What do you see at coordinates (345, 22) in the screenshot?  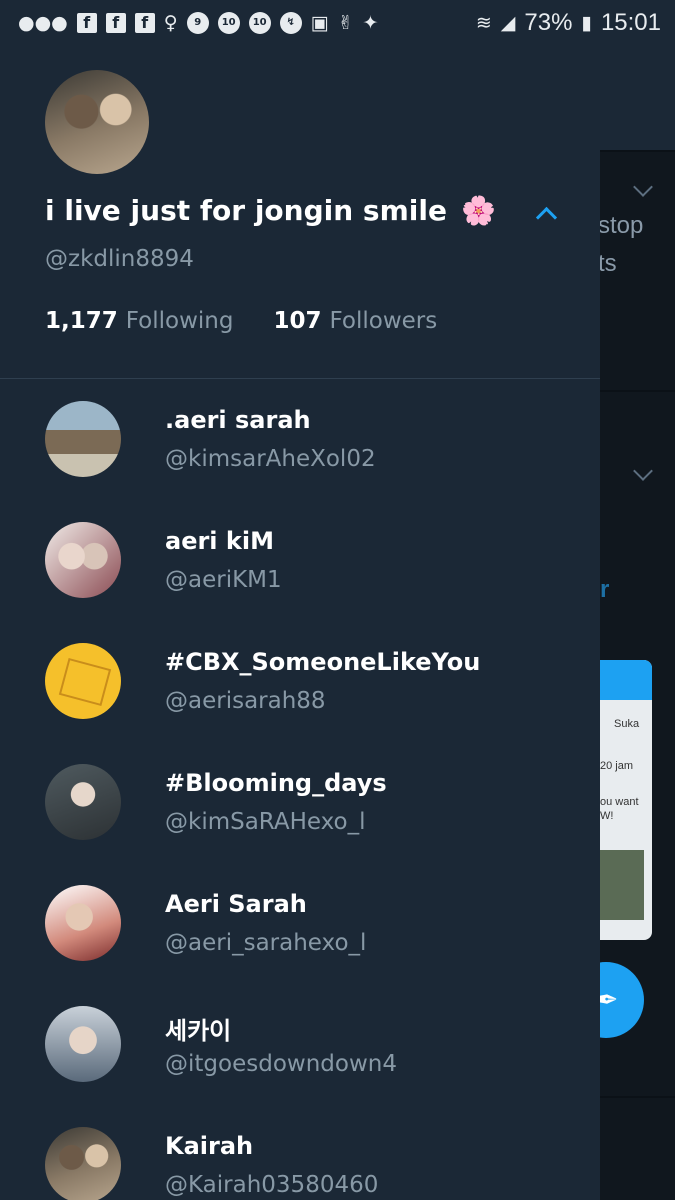 I see `v-live-icon: ✌` at bounding box center [345, 22].